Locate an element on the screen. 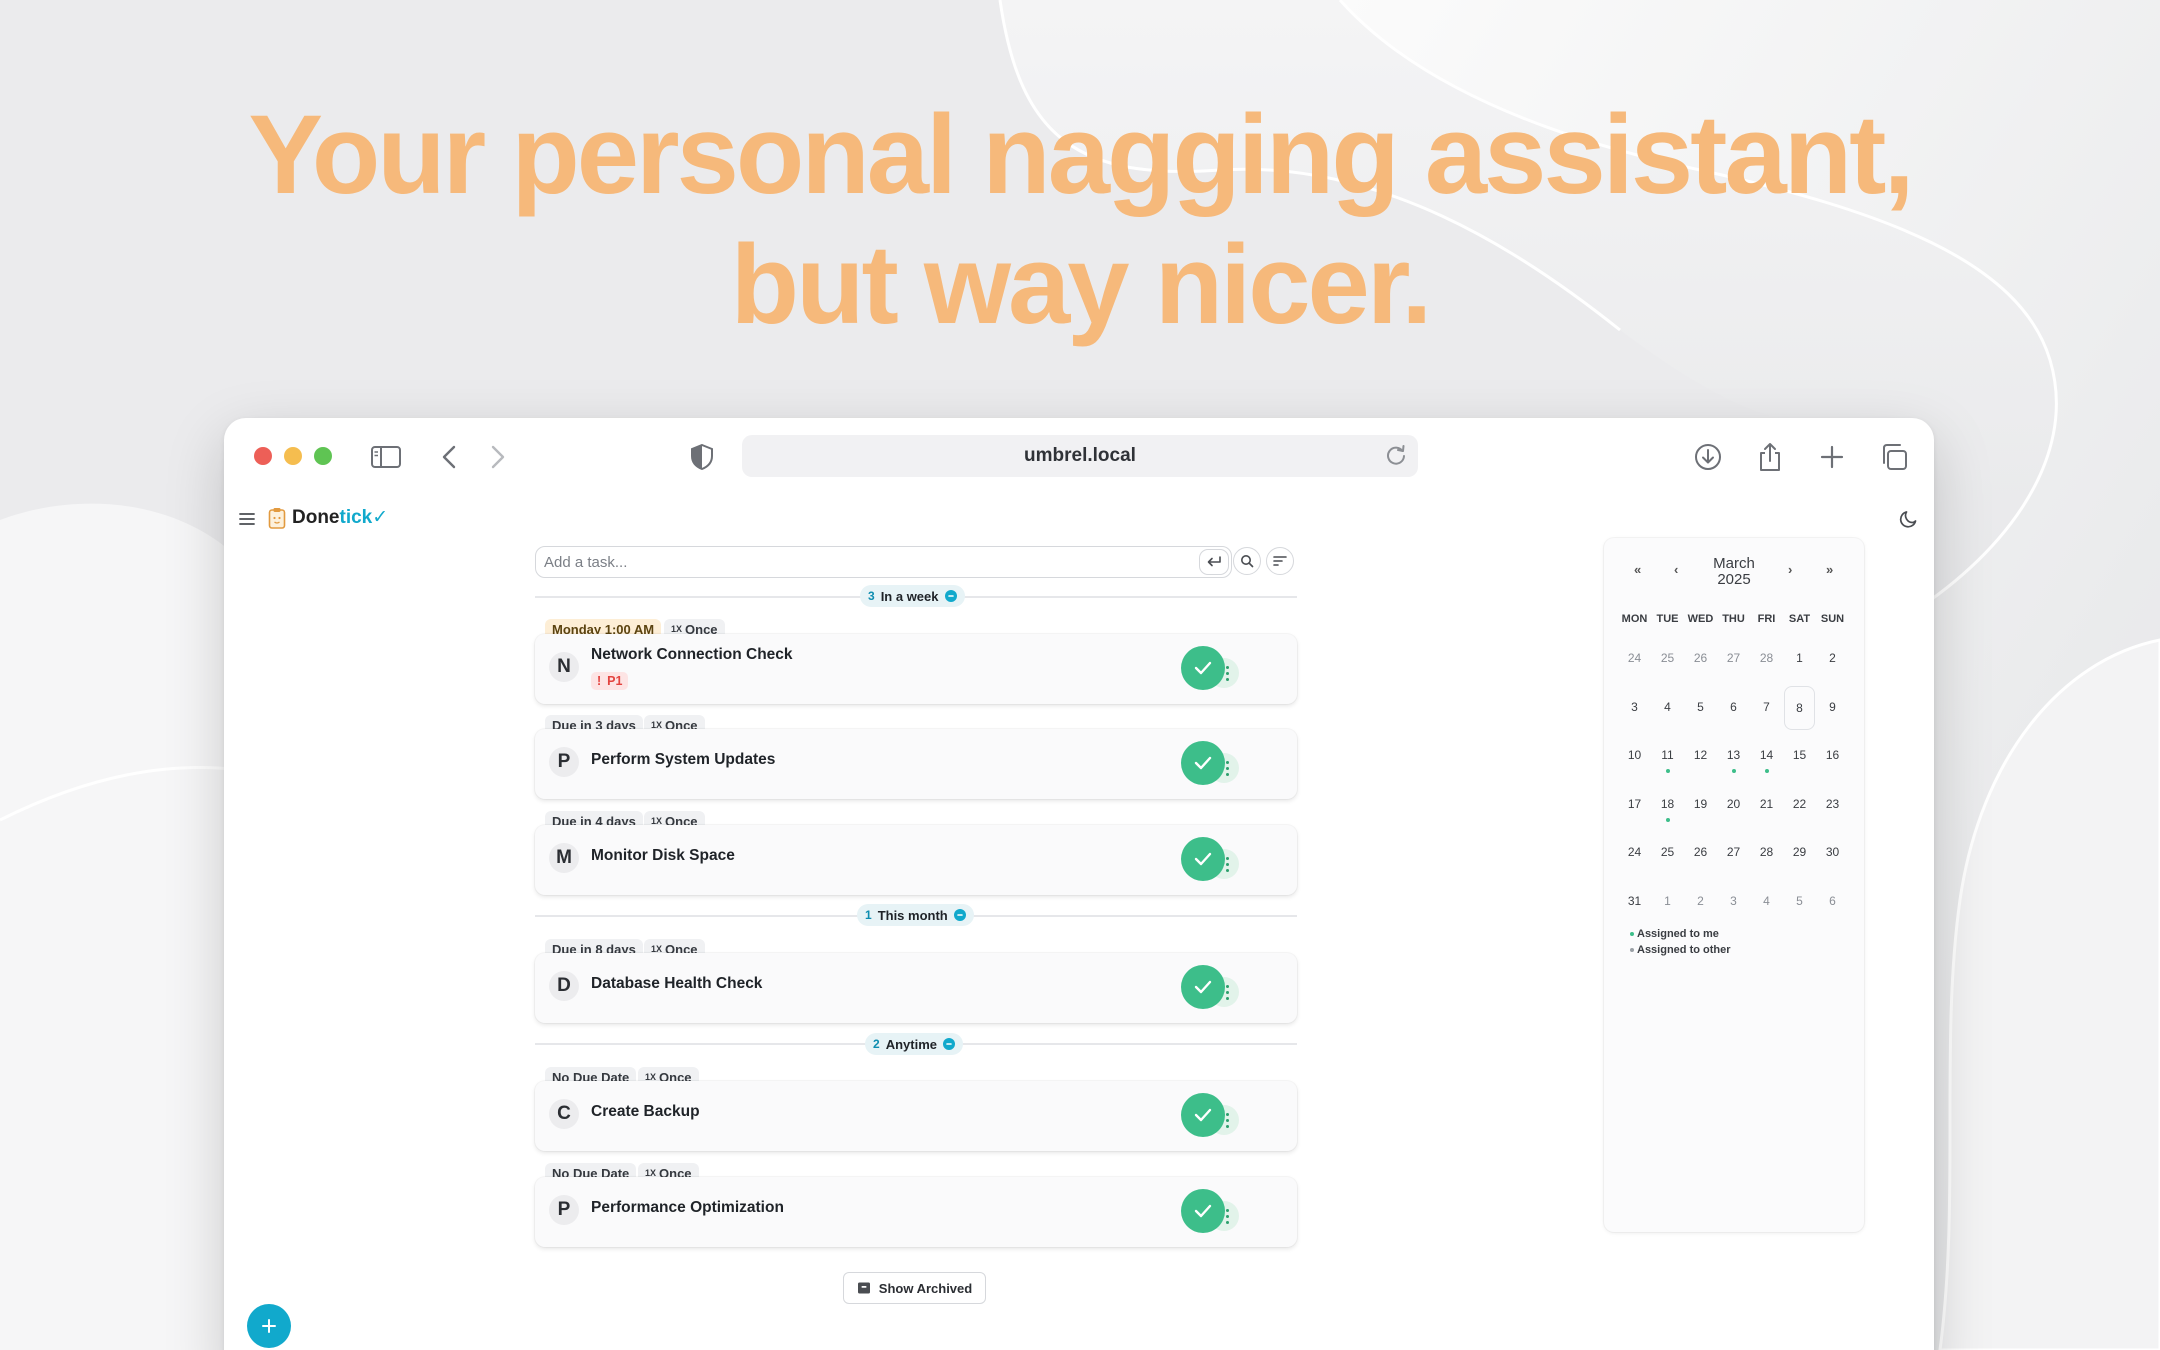 Image resolution: width=2160 pixels, height=1350 pixels. dark-mode-toggle-icon is located at coordinates (1909, 519).